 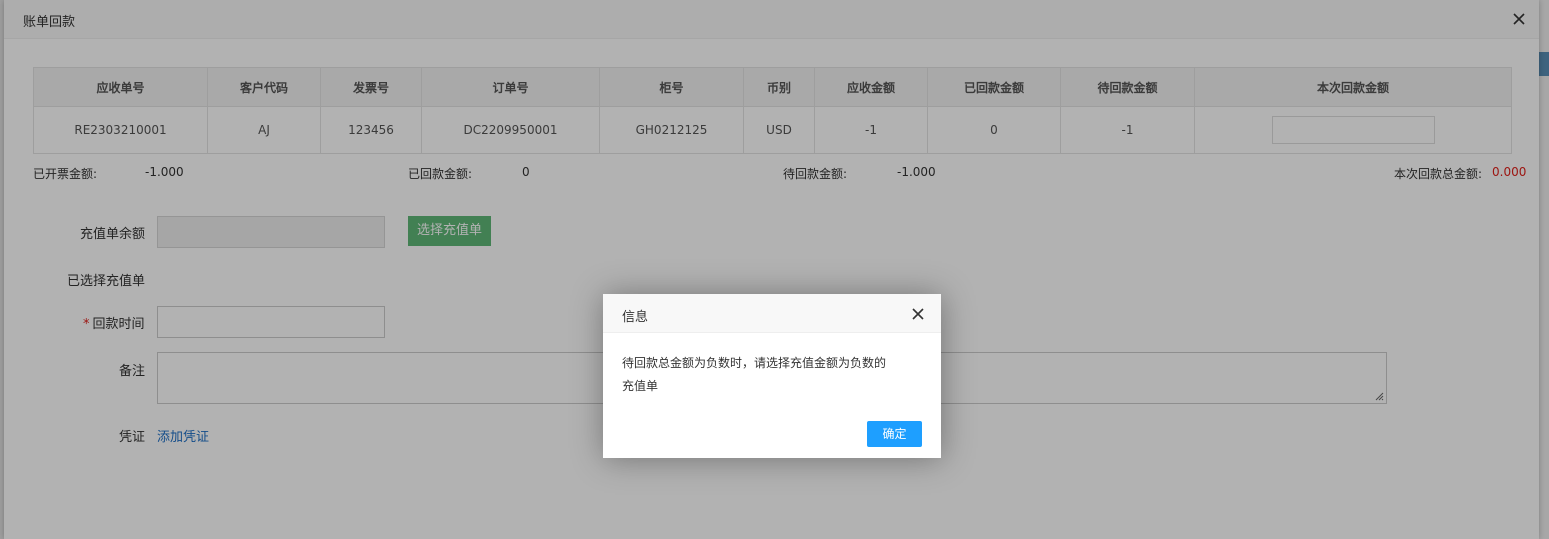 I want to click on dialog-title: 信息, so click(x=635, y=317).